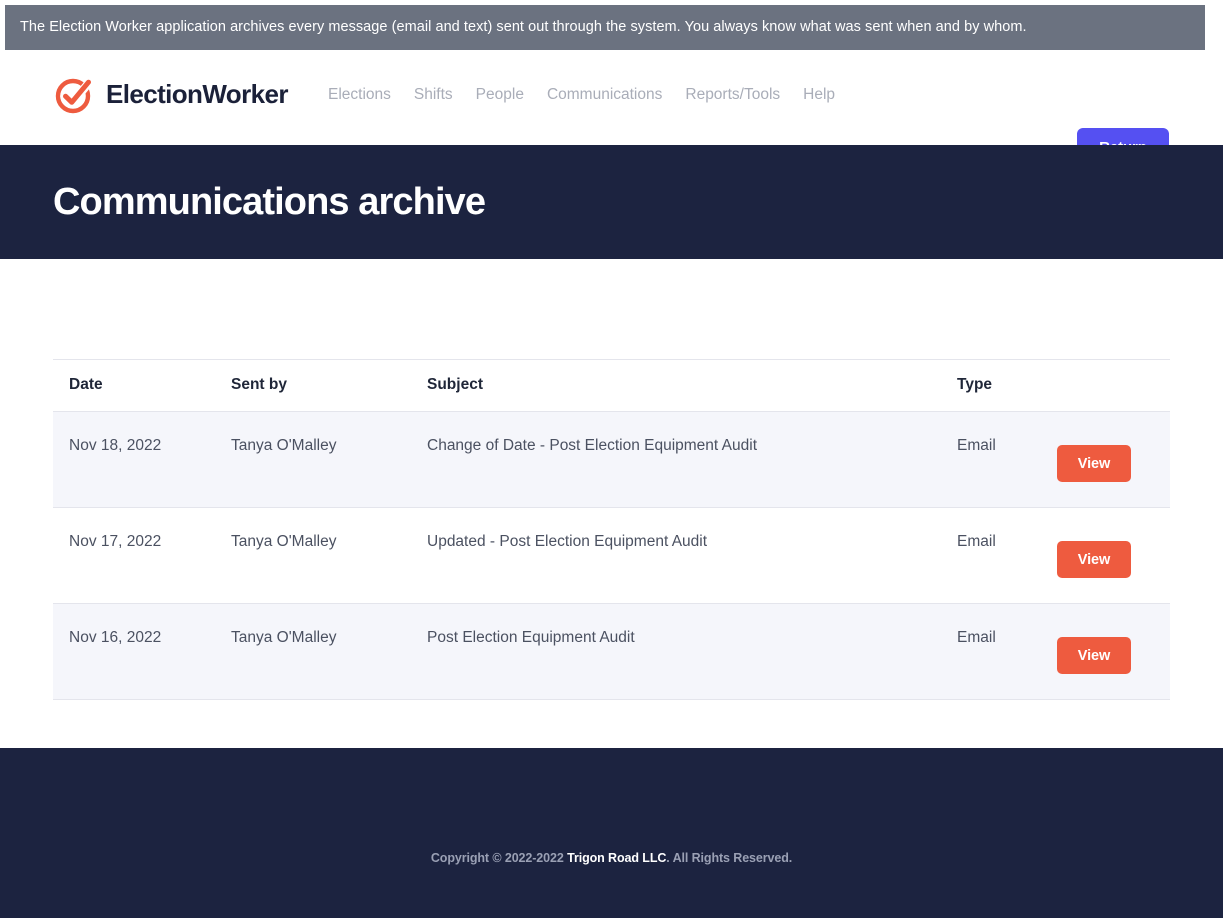 This screenshot has width=1223, height=918. I want to click on copyright-suffix: . All Rights Reserved., so click(729, 858).